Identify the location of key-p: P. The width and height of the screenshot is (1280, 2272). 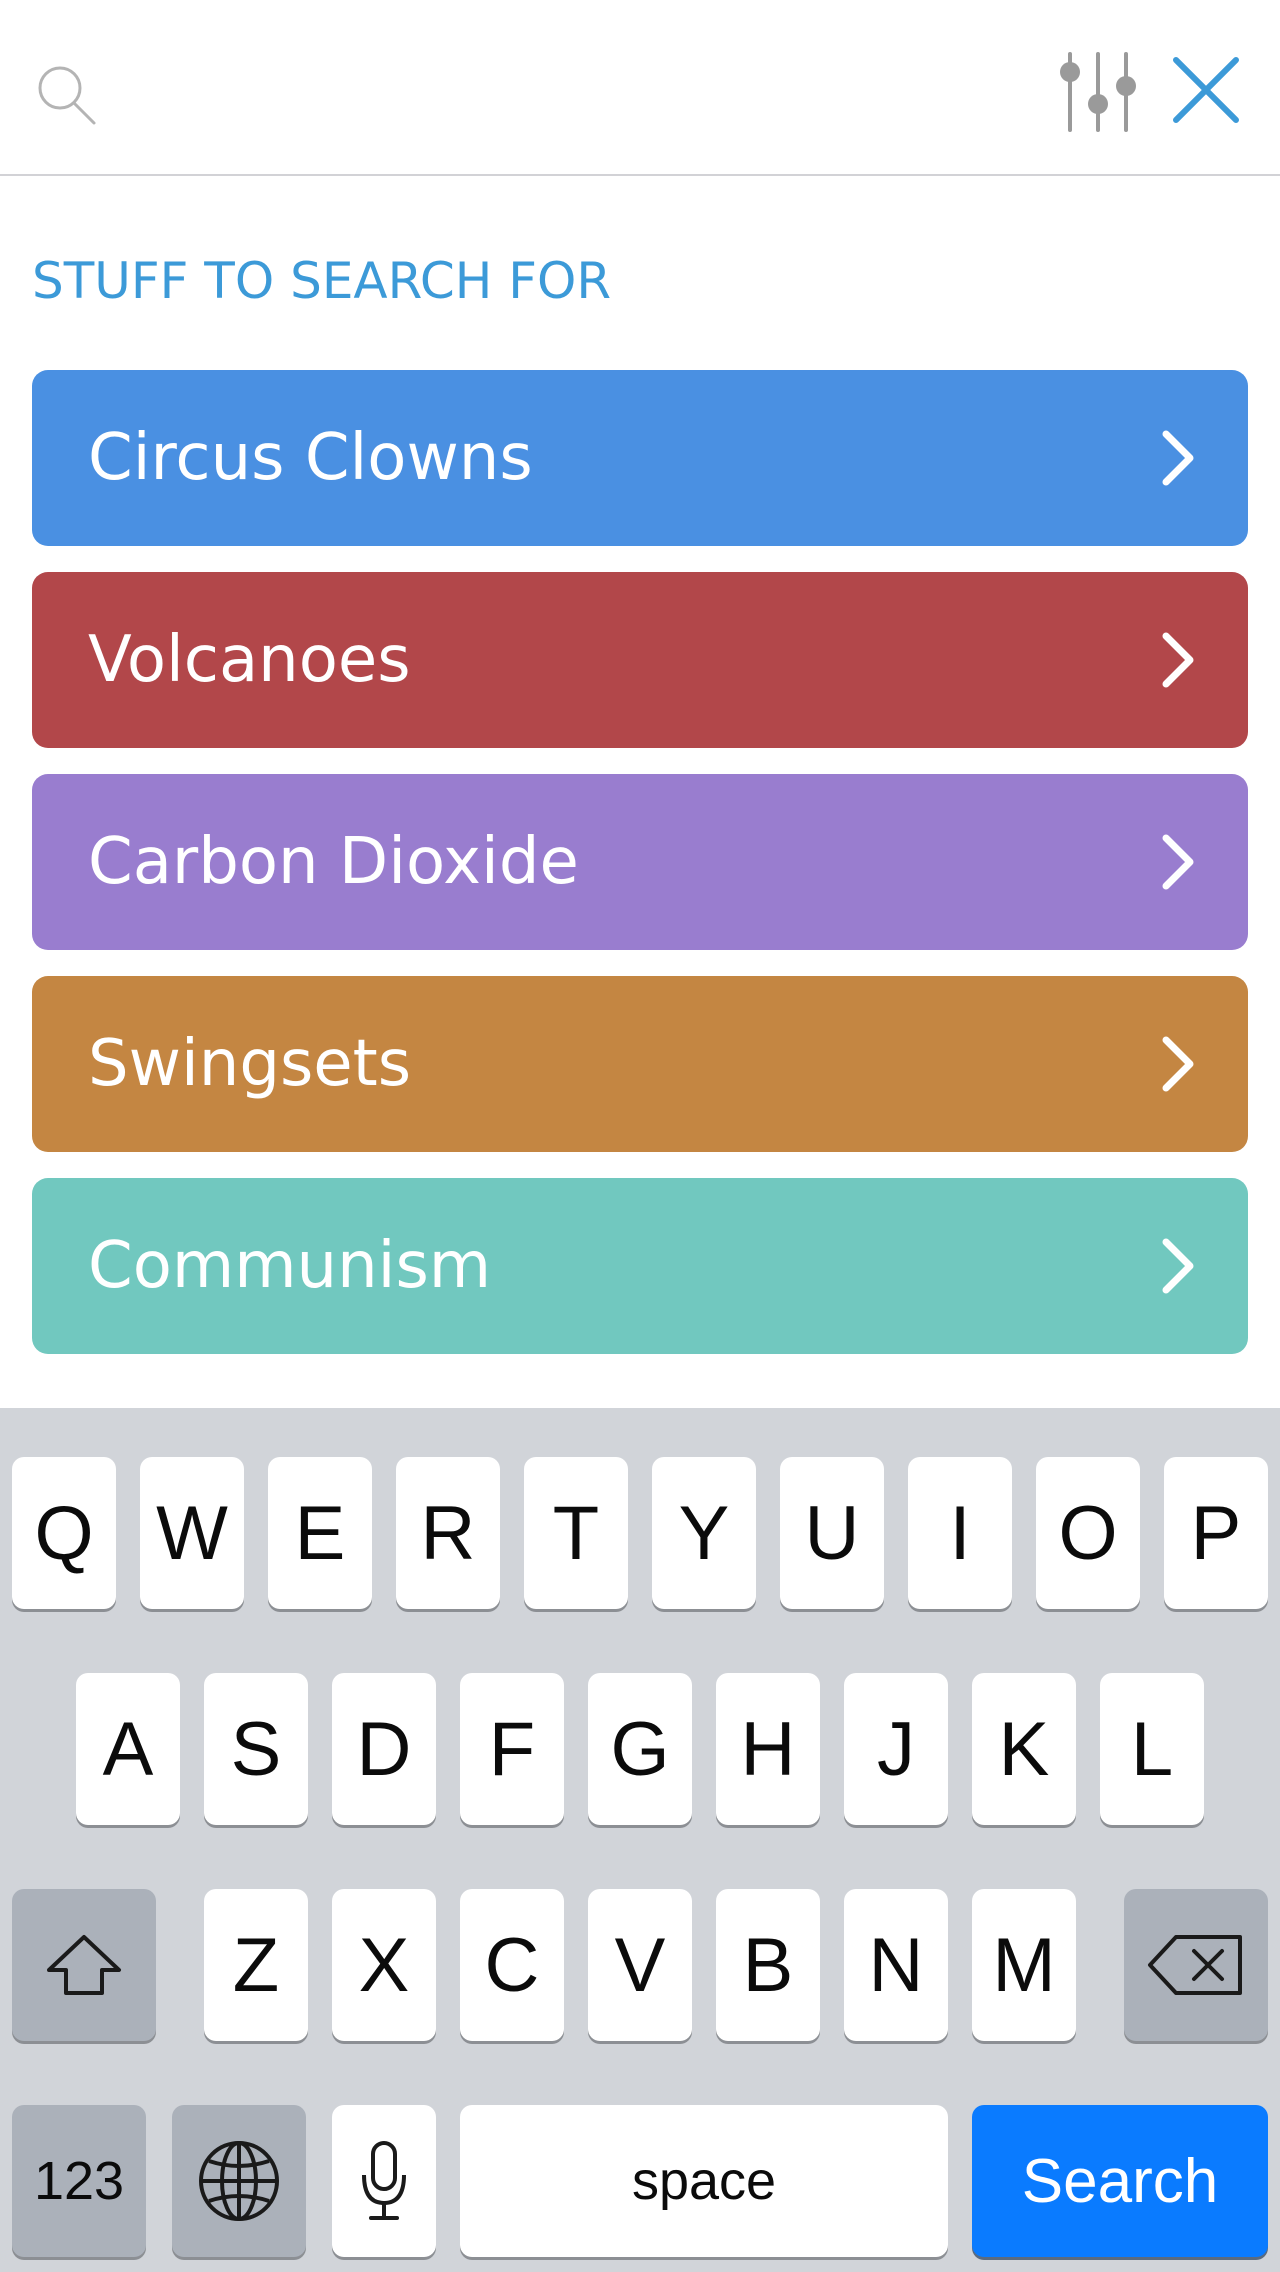
(1216, 1533).